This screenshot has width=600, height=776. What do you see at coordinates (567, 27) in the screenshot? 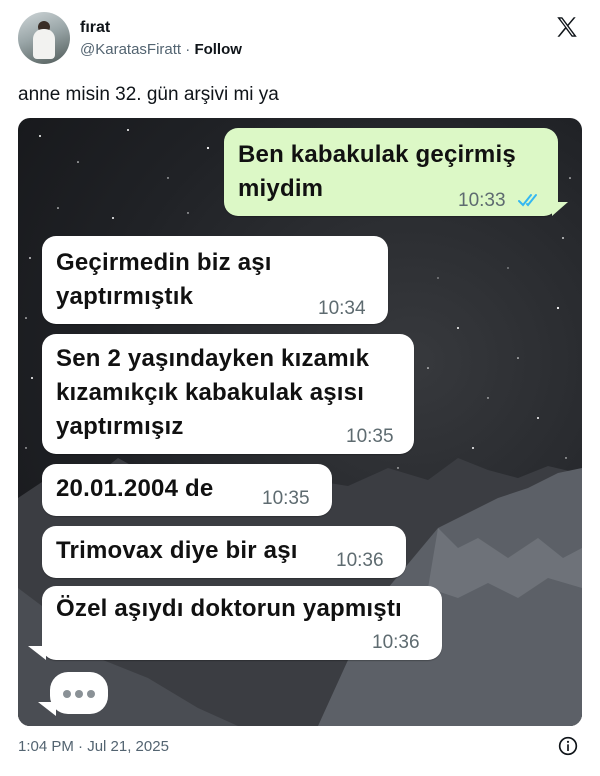
I see `x-logo-icon` at bounding box center [567, 27].